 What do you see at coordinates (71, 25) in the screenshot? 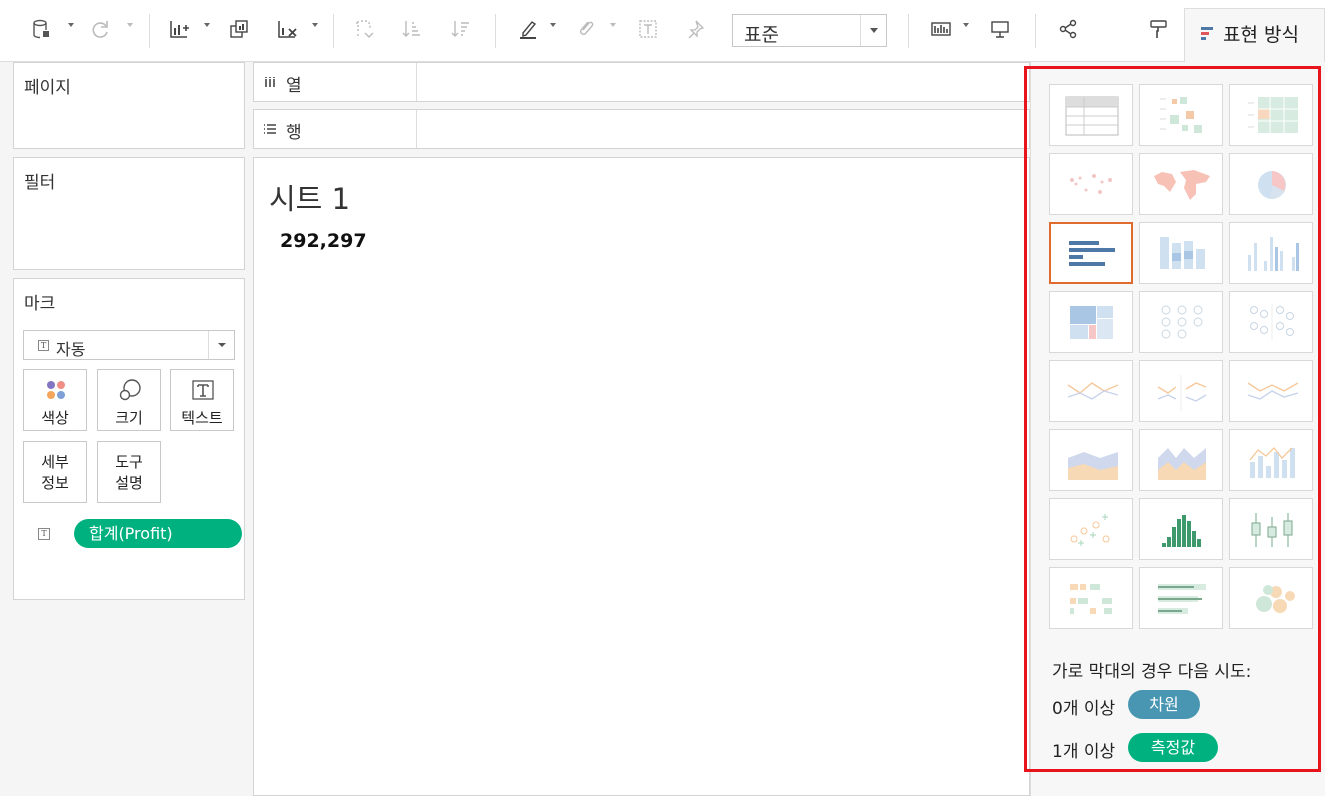
I see `datasource-dropdown-icon` at bounding box center [71, 25].